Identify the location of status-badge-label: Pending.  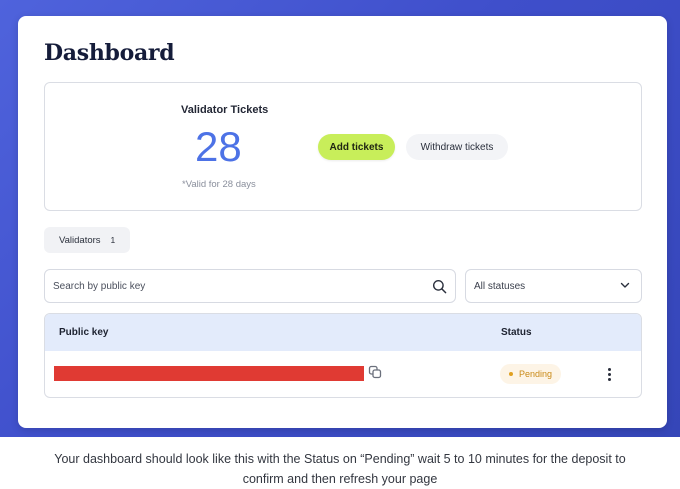
(536, 374).